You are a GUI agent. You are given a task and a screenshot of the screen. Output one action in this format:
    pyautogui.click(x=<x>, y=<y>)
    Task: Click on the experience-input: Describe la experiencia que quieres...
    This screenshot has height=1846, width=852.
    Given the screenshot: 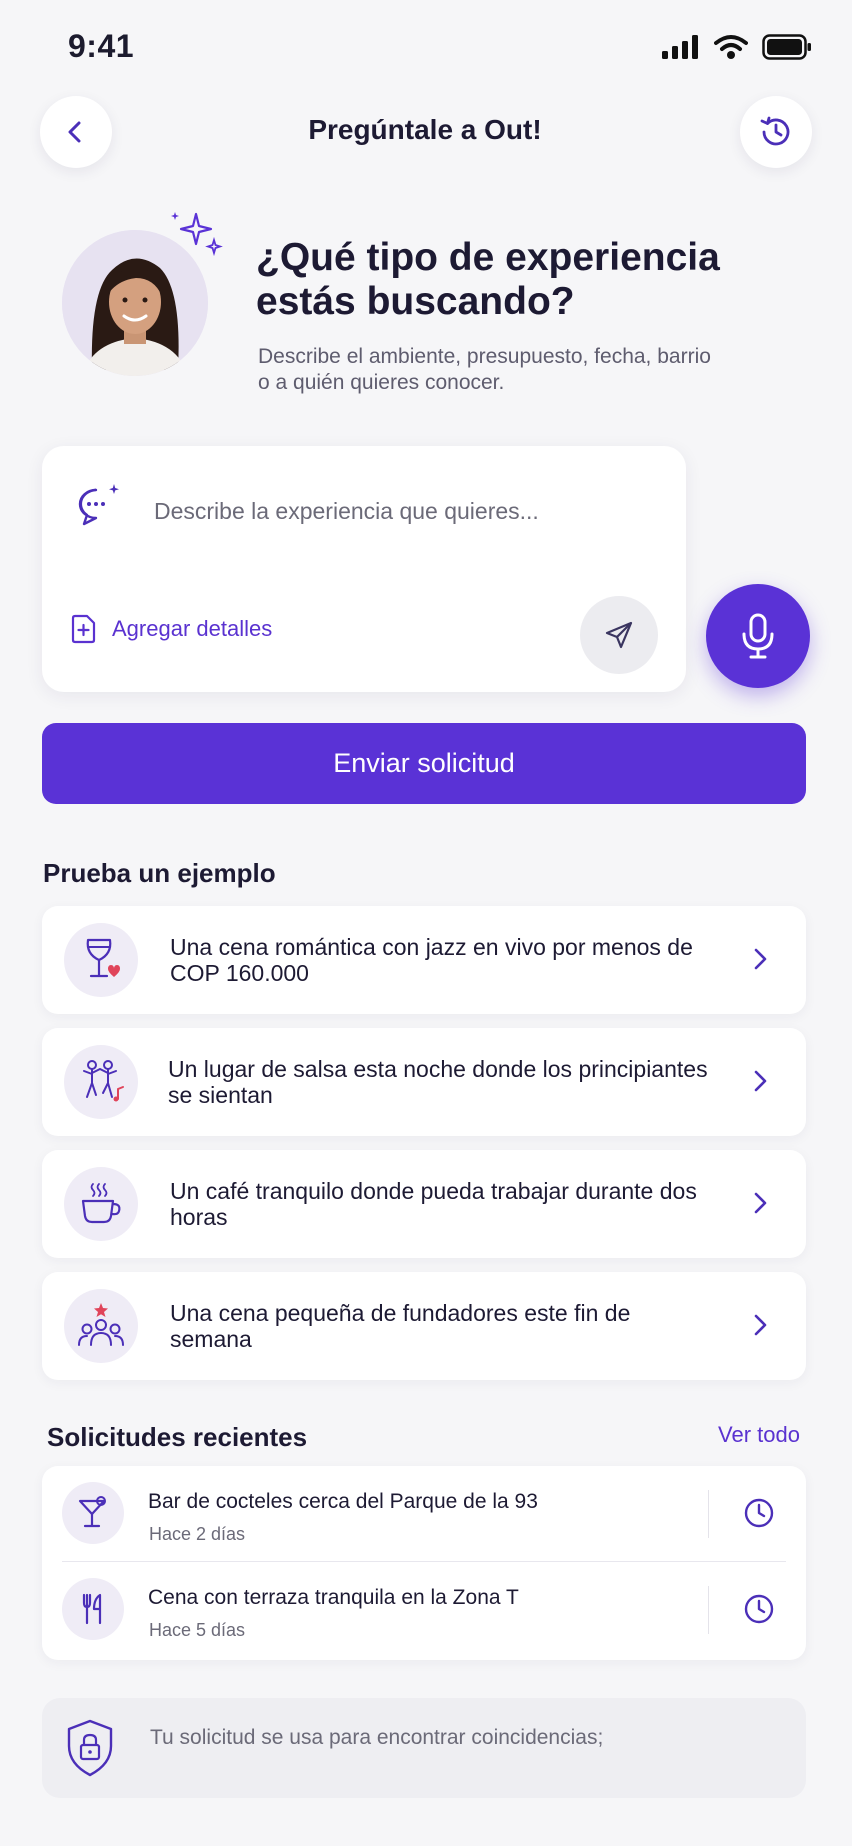 What is the action you would take?
    pyautogui.click(x=346, y=511)
    